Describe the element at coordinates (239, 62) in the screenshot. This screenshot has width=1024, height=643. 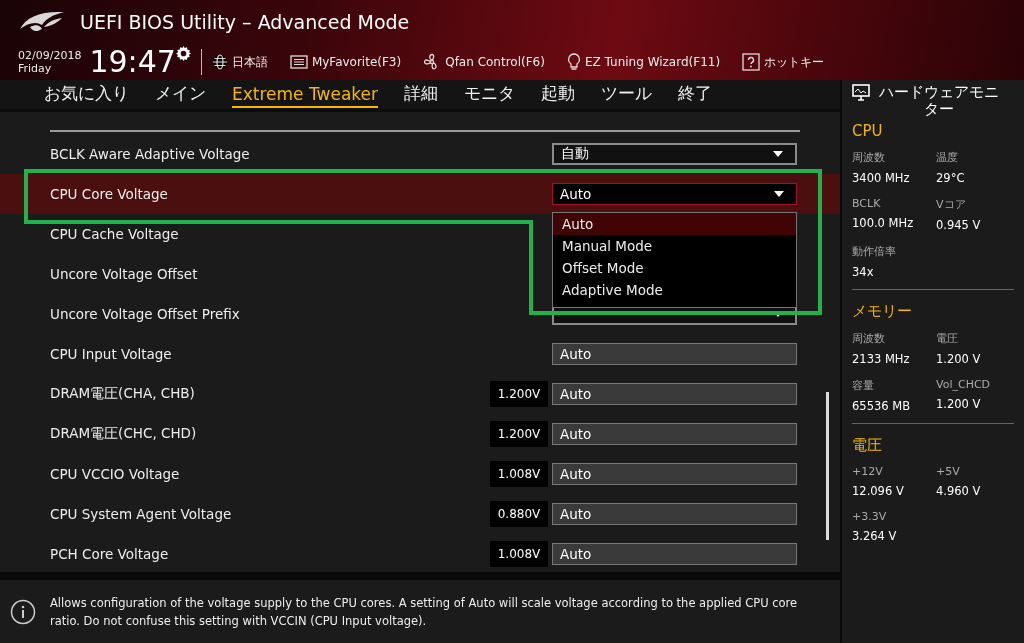
I see `toolbar-button: 日本語` at that location.